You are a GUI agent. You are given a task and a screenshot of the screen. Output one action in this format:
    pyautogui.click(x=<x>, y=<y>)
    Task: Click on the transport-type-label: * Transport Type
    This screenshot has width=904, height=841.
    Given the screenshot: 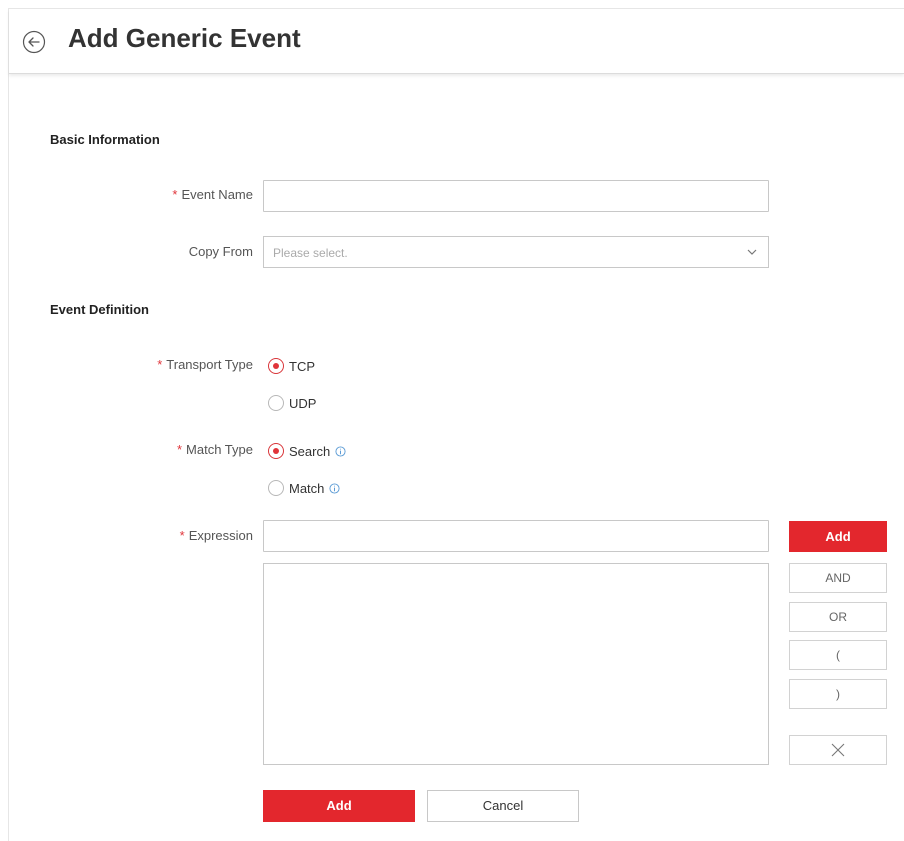 What is the action you would take?
    pyautogui.click(x=126, y=364)
    